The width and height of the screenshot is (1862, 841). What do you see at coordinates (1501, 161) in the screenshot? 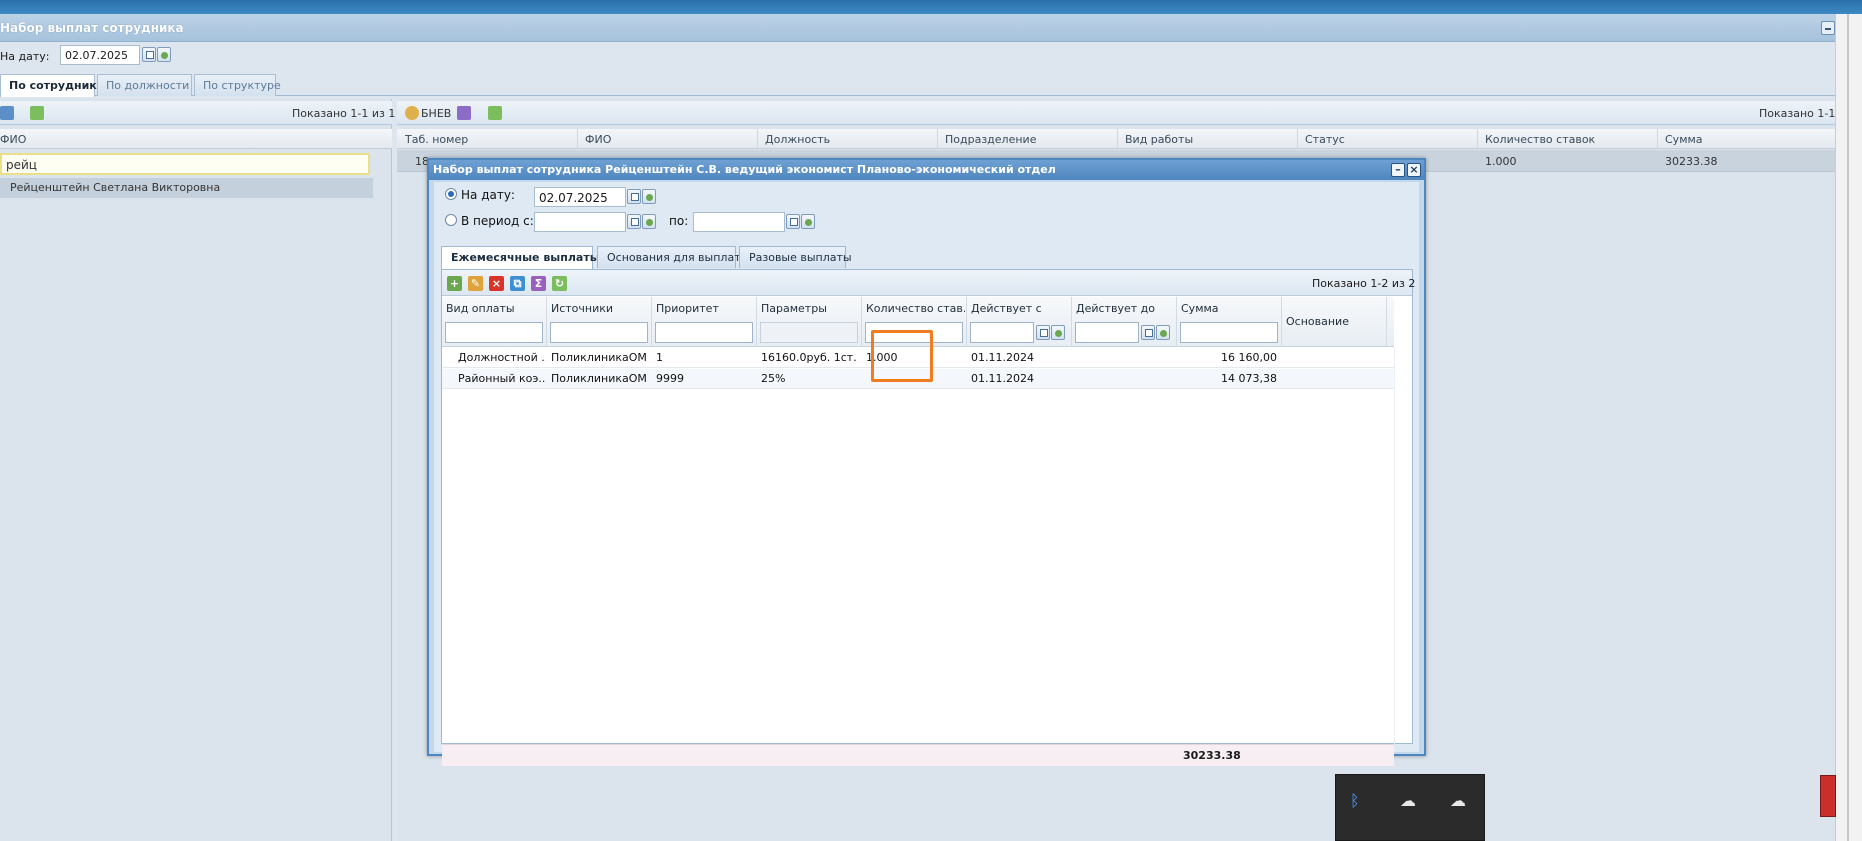
I see `cell-rate-count: 1.000` at bounding box center [1501, 161].